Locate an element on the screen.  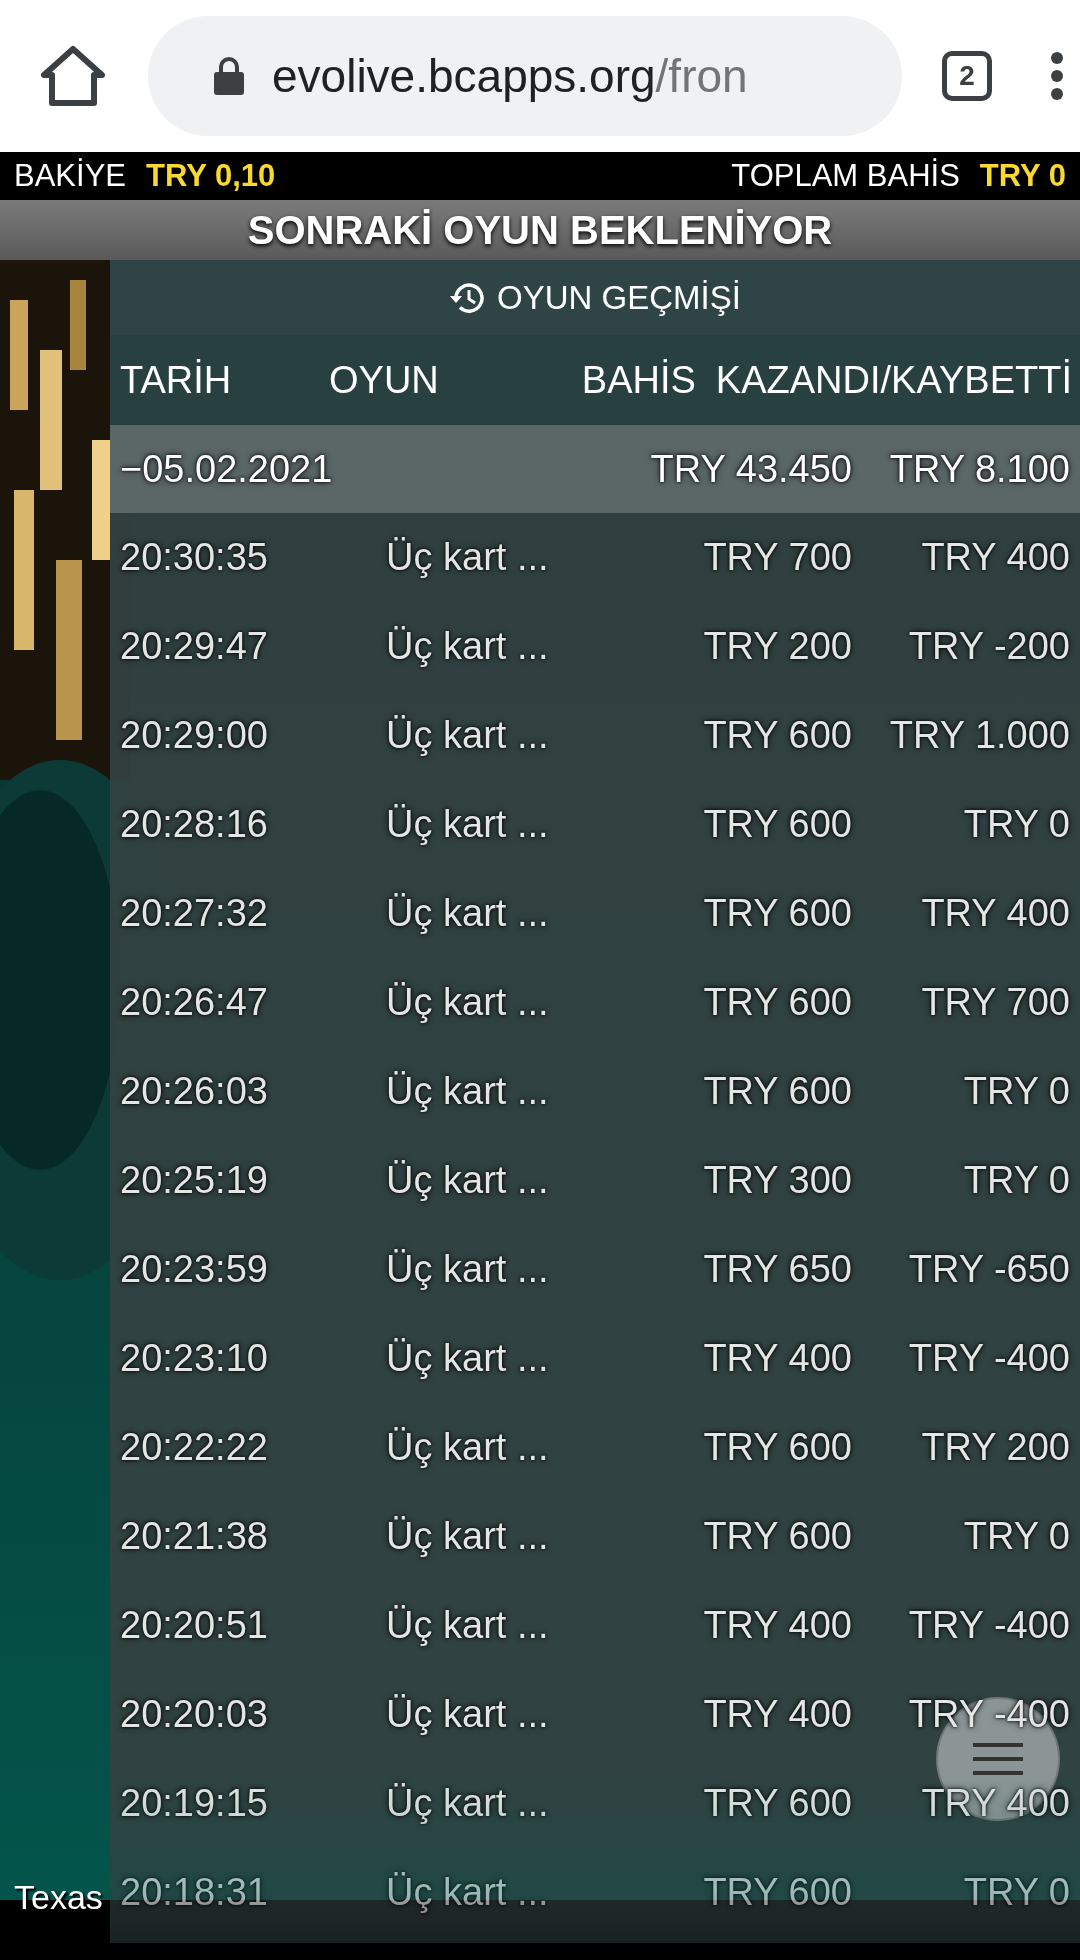
total-bet-label: TOPLAM BAHİS is located at coordinates (845, 176).